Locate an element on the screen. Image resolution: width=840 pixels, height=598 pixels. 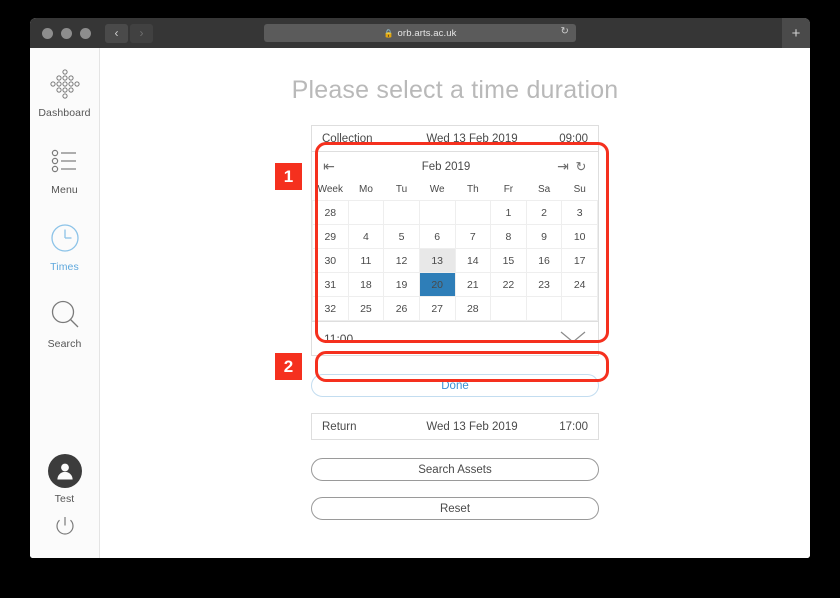
calendar-week-number: 30 is located at coordinates (330, 260).